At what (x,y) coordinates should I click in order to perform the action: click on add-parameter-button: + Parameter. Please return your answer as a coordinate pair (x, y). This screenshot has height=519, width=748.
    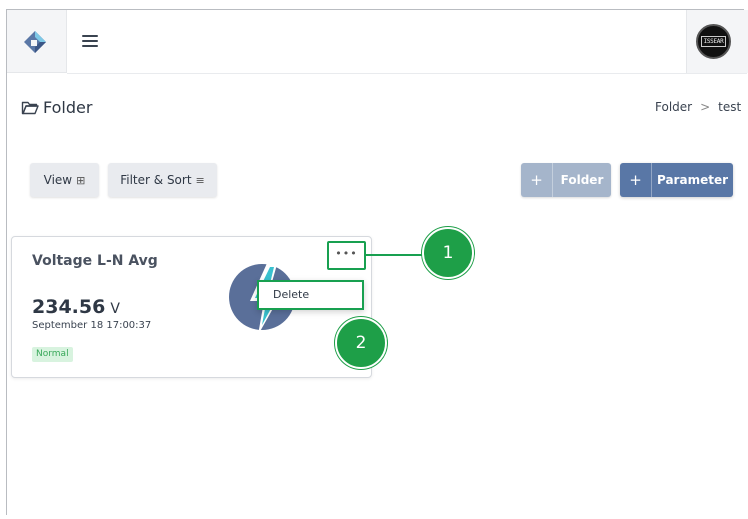
    Looking at the image, I should click on (676, 180).